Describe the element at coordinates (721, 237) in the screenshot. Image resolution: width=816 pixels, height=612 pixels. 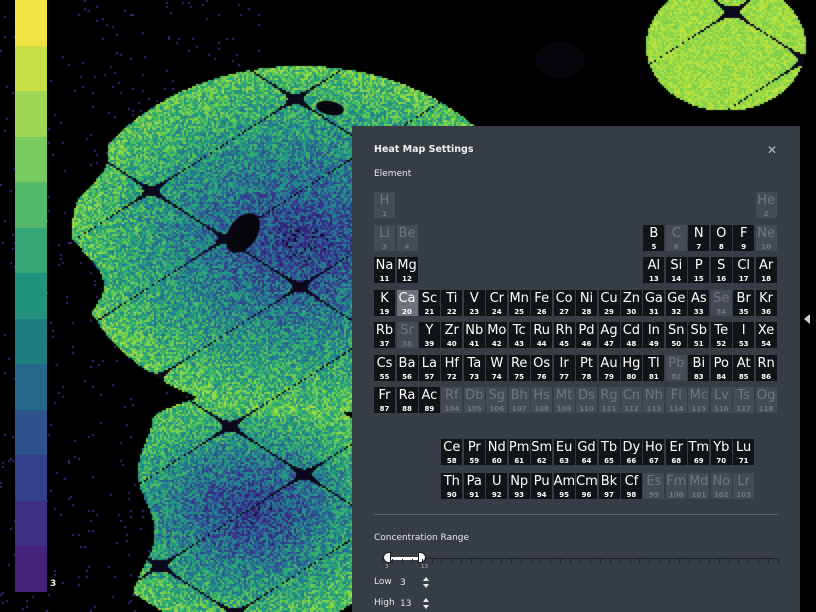
I see `element-o: O8` at that location.